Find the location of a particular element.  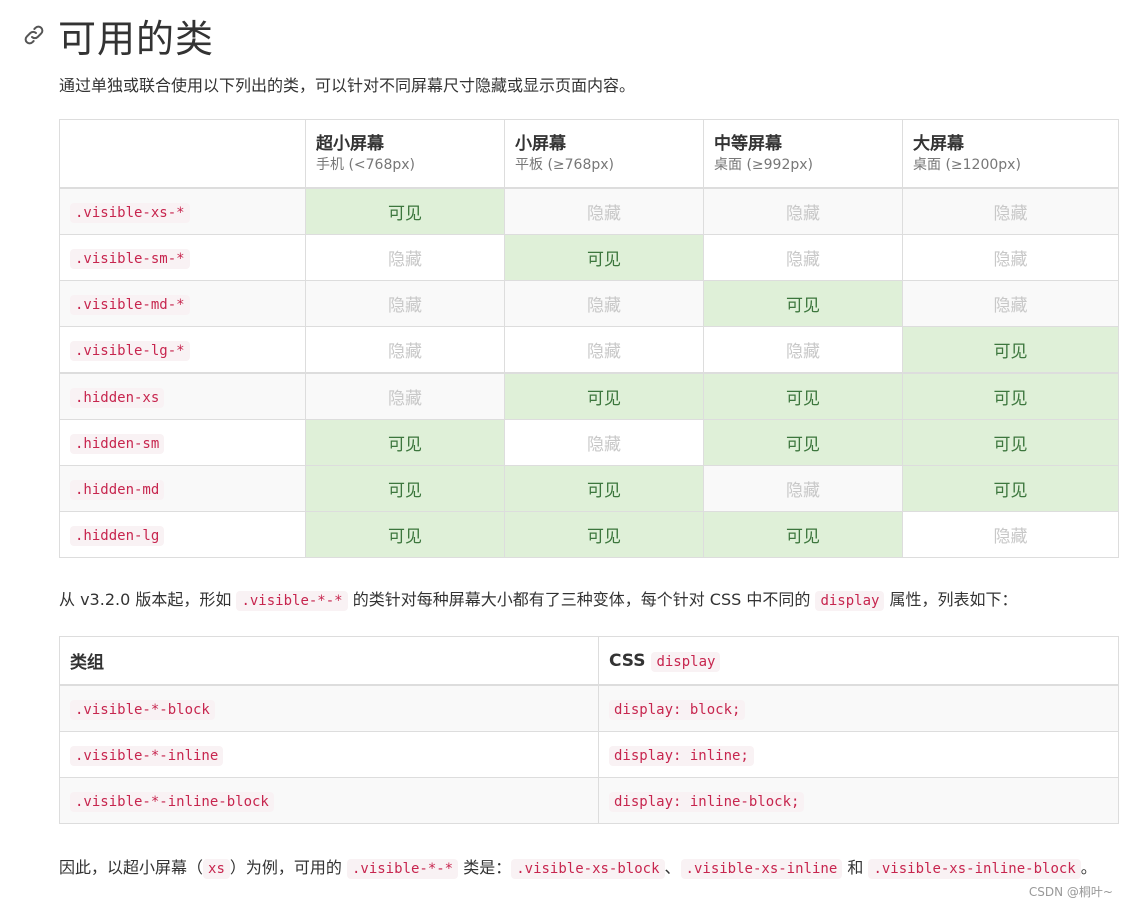

table-row: .hidden-sm 可见 隐藏 可见 可见 is located at coordinates (589, 442).